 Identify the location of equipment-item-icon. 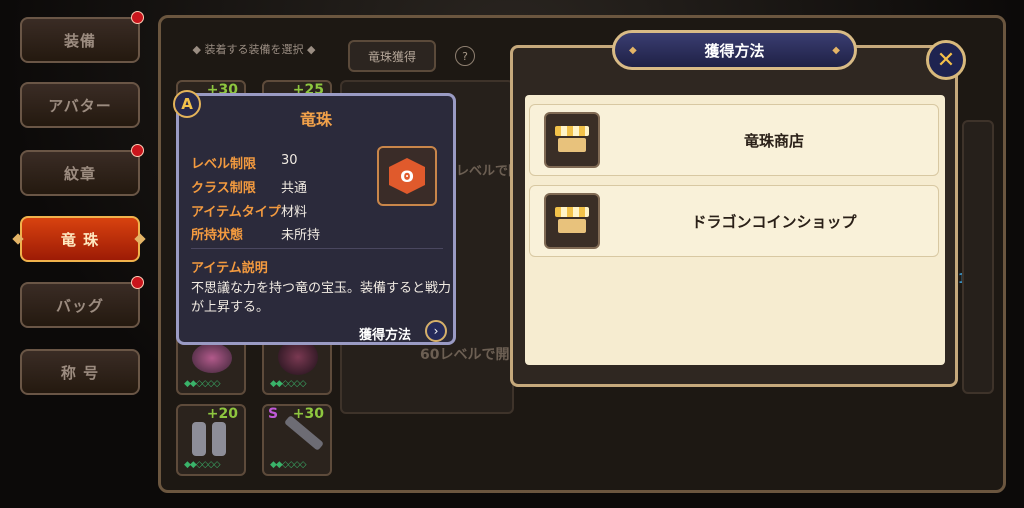
(212, 358).